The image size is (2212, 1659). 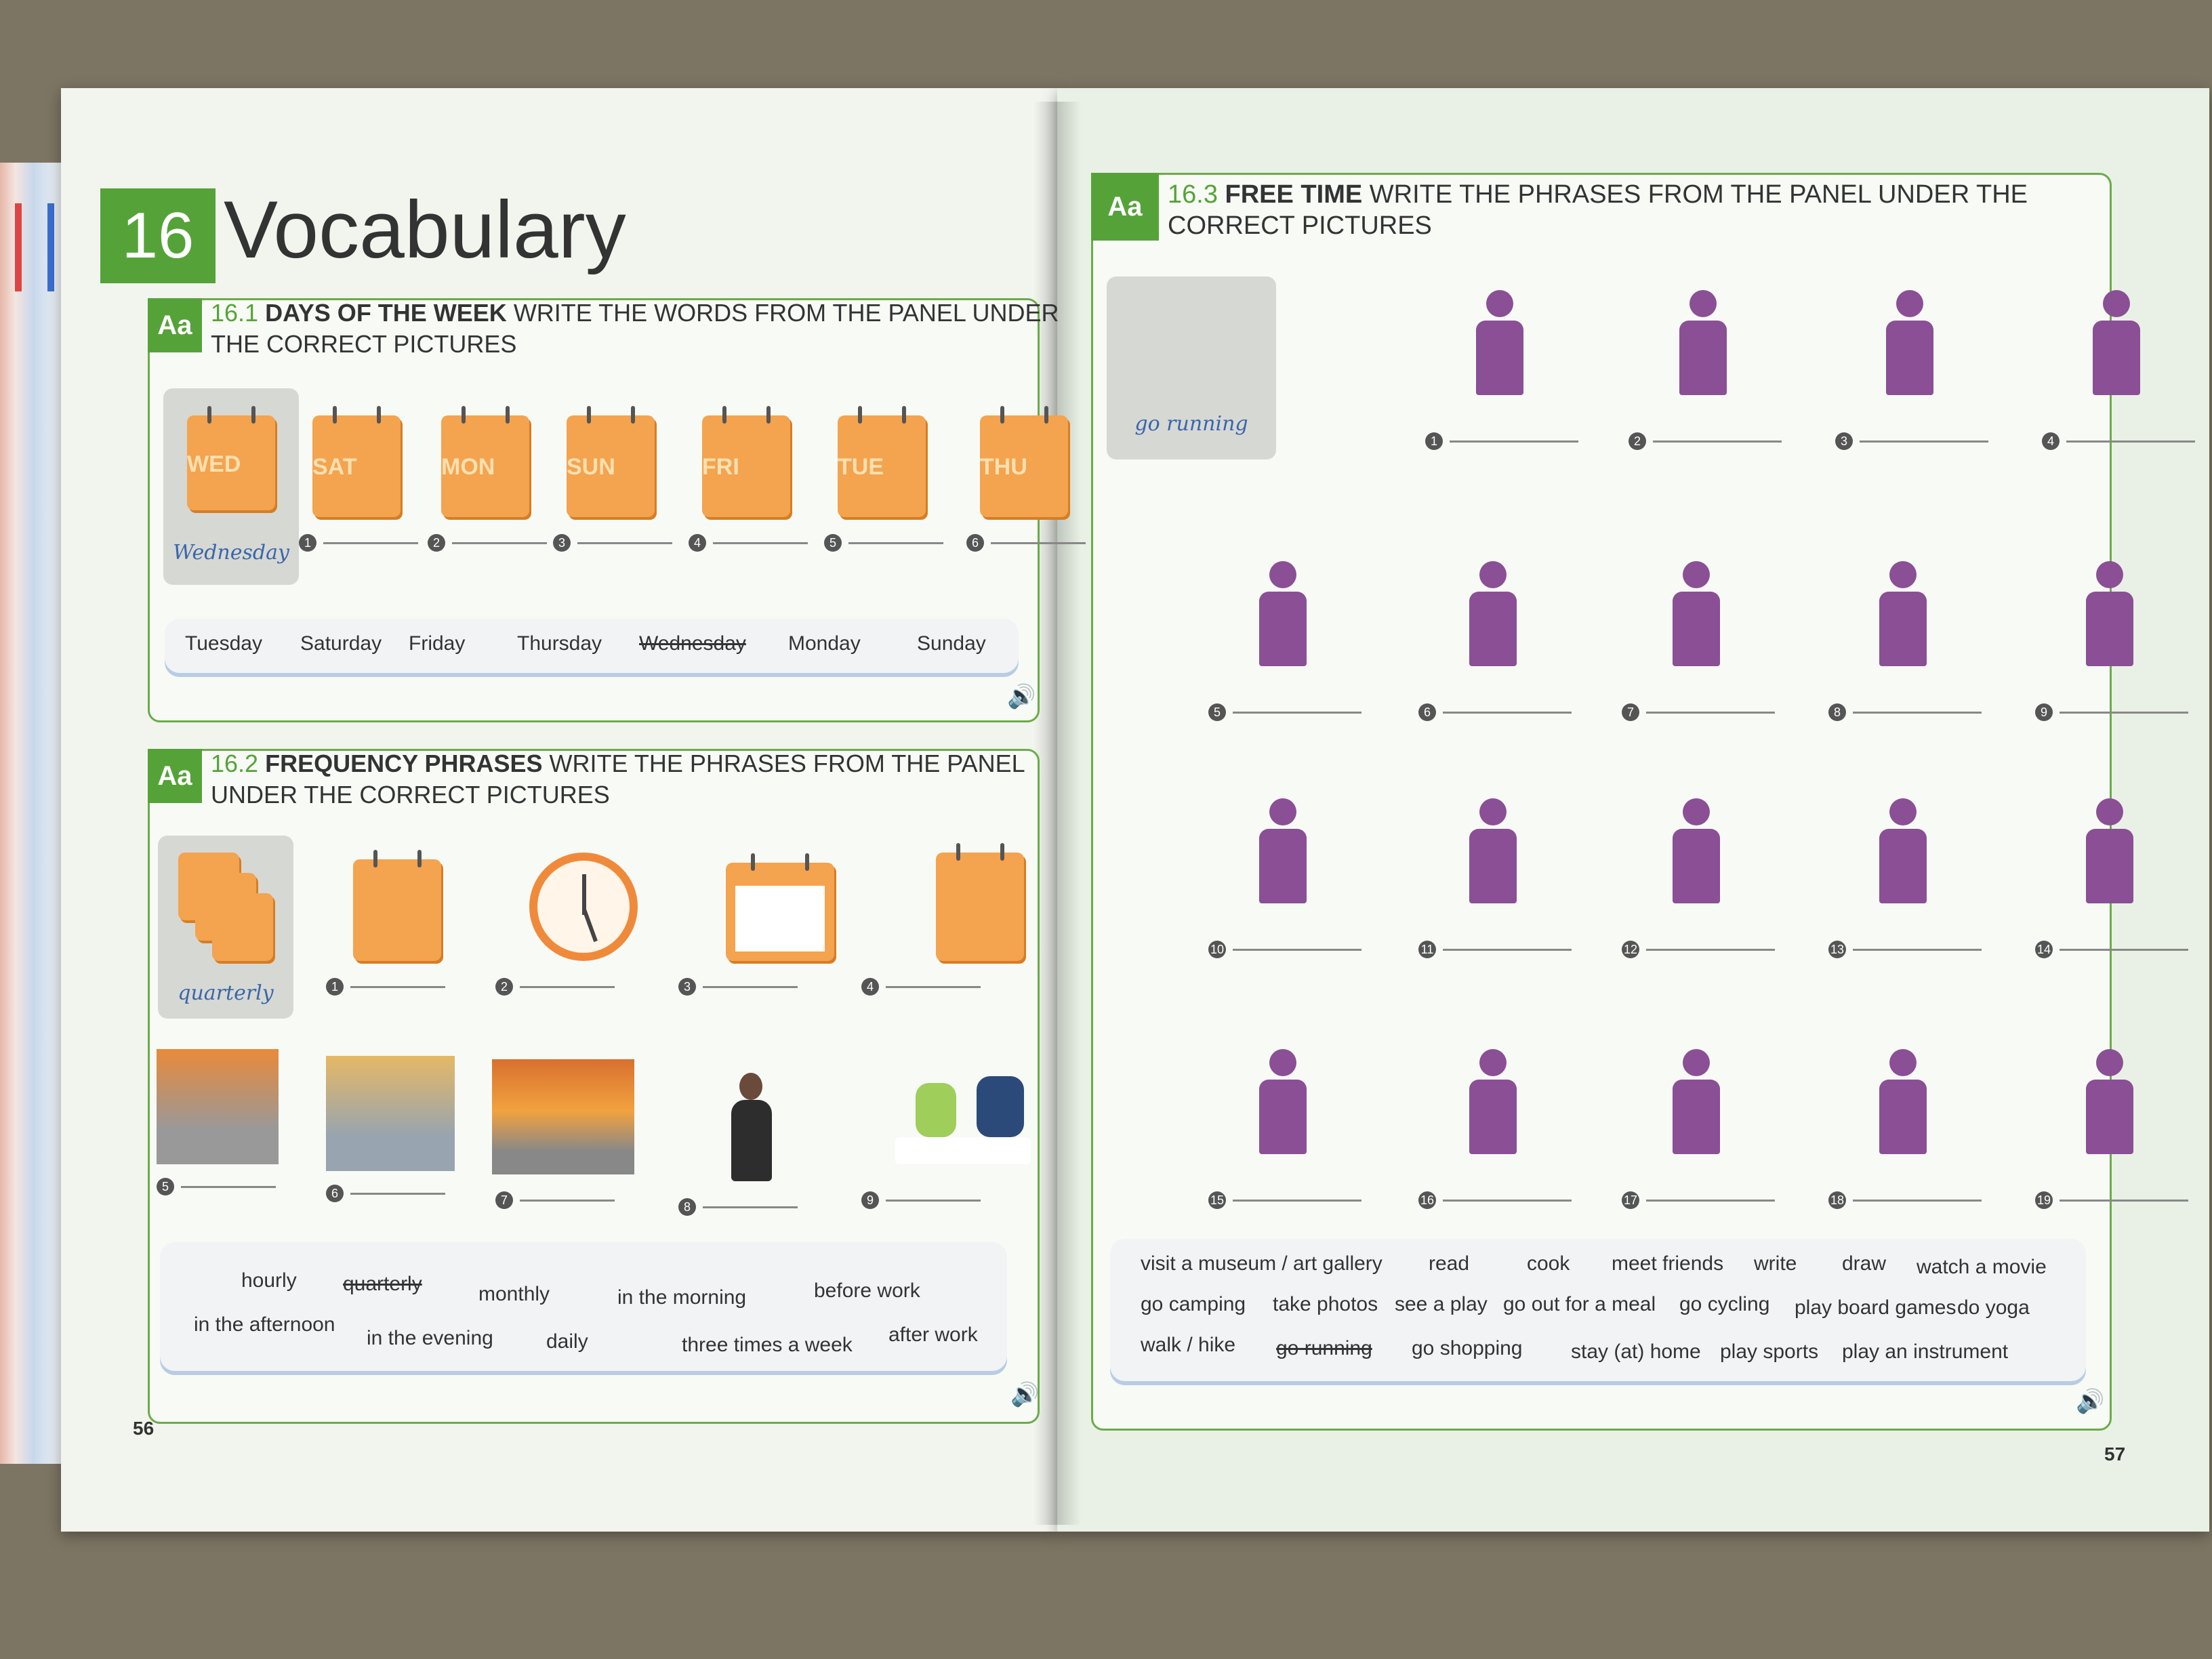 I want to click on calendar-day-label: WED, so click(x=214, y=465).